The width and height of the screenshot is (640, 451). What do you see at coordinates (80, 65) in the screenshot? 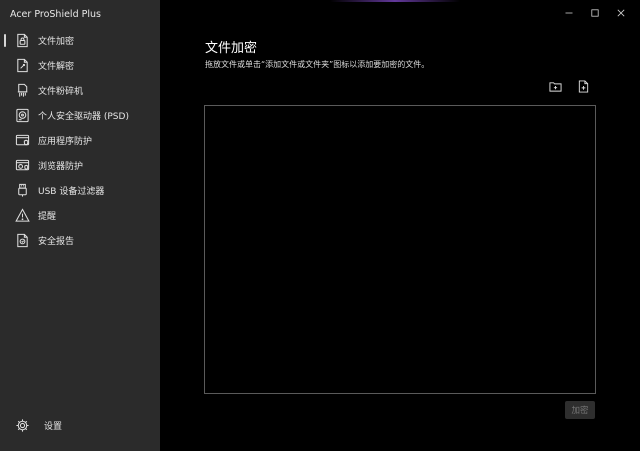
I see `sidebar-item-file-decryption: 文件解密` at bounding box center [80, 65].